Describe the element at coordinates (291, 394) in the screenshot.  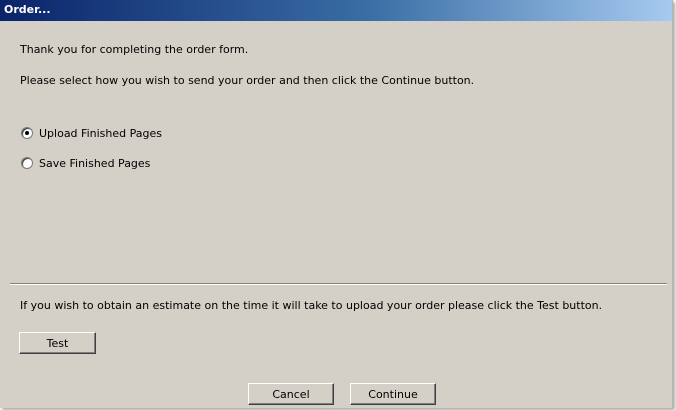
I see `cancel-button: Cancel` at that location.